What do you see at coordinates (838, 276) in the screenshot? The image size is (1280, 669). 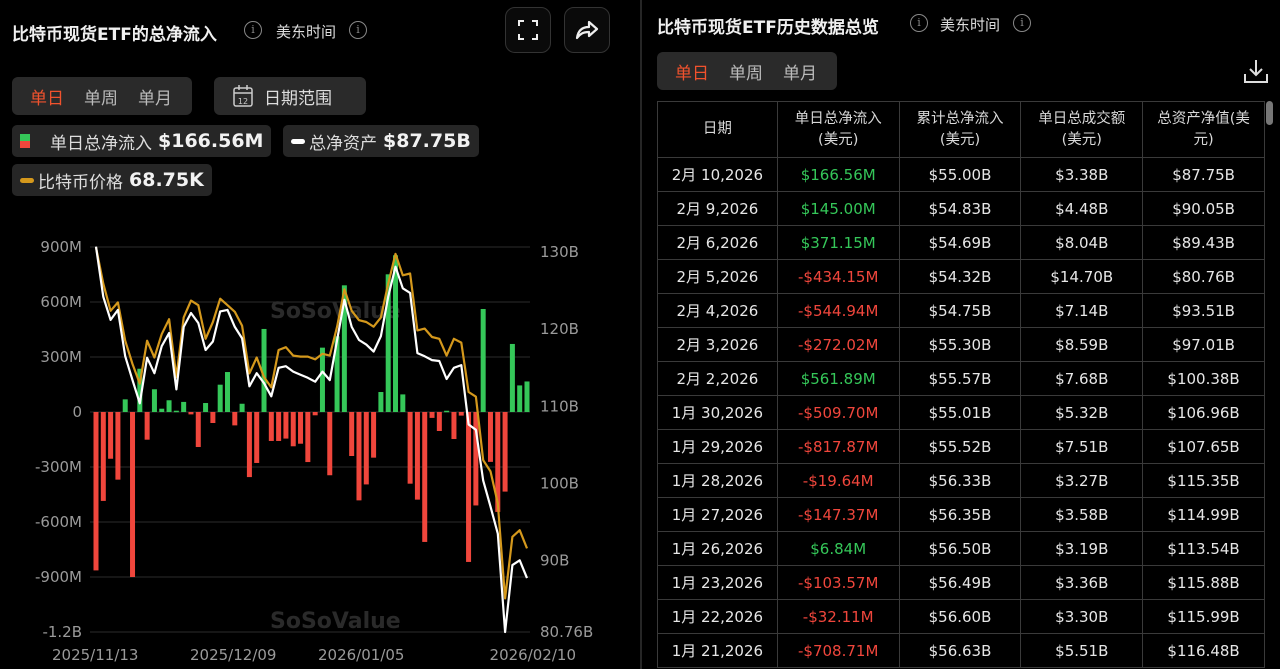 I see `table-cell: -$434.15M` at bounding box center [838, 276].